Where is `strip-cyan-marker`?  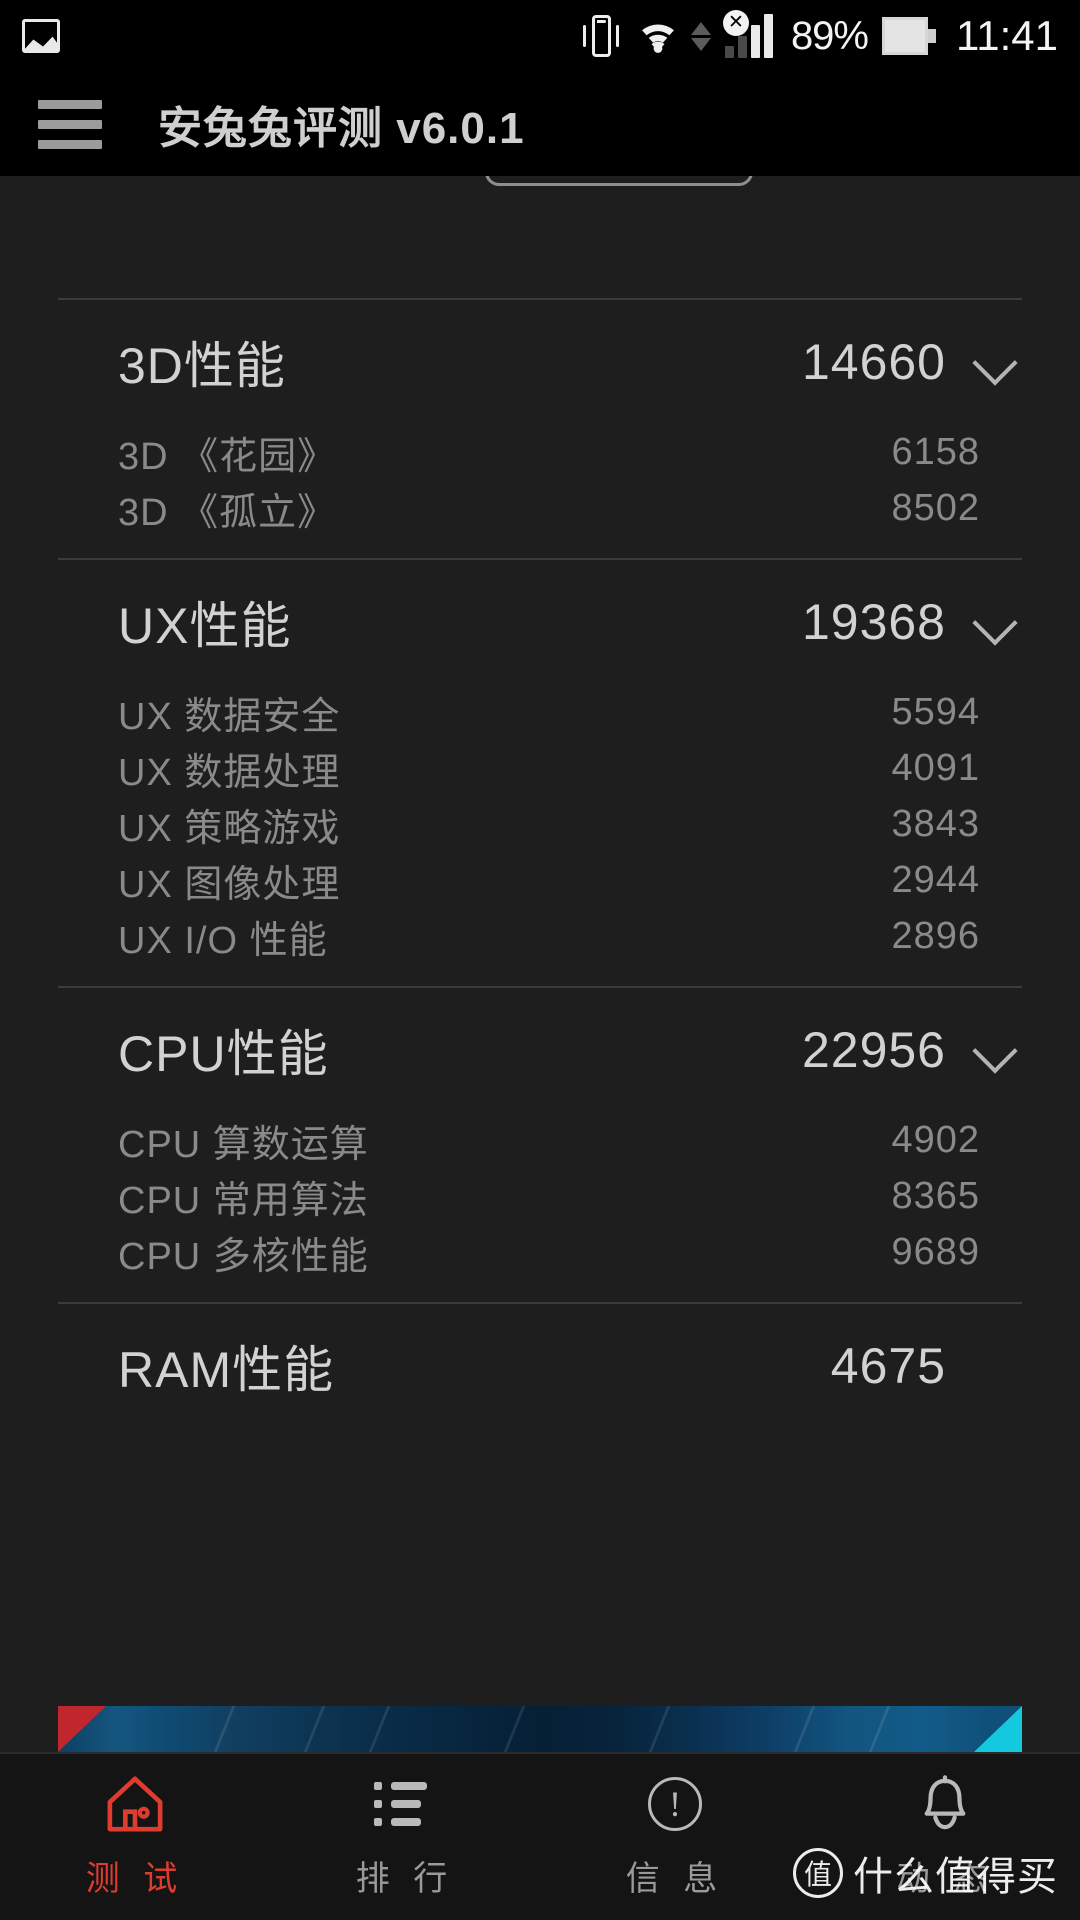 strip-cyan-marker is located at coordinates (998, 1729).